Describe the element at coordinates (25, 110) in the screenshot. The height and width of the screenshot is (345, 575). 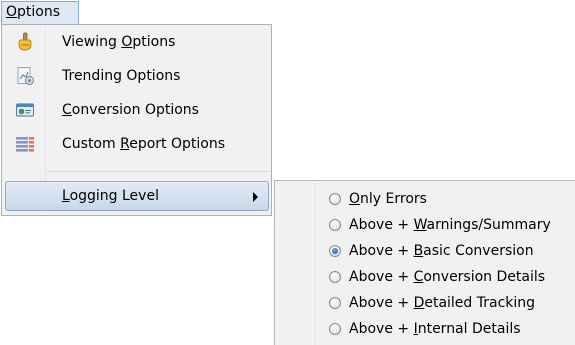
I see `conversion-options-icon` at that location.